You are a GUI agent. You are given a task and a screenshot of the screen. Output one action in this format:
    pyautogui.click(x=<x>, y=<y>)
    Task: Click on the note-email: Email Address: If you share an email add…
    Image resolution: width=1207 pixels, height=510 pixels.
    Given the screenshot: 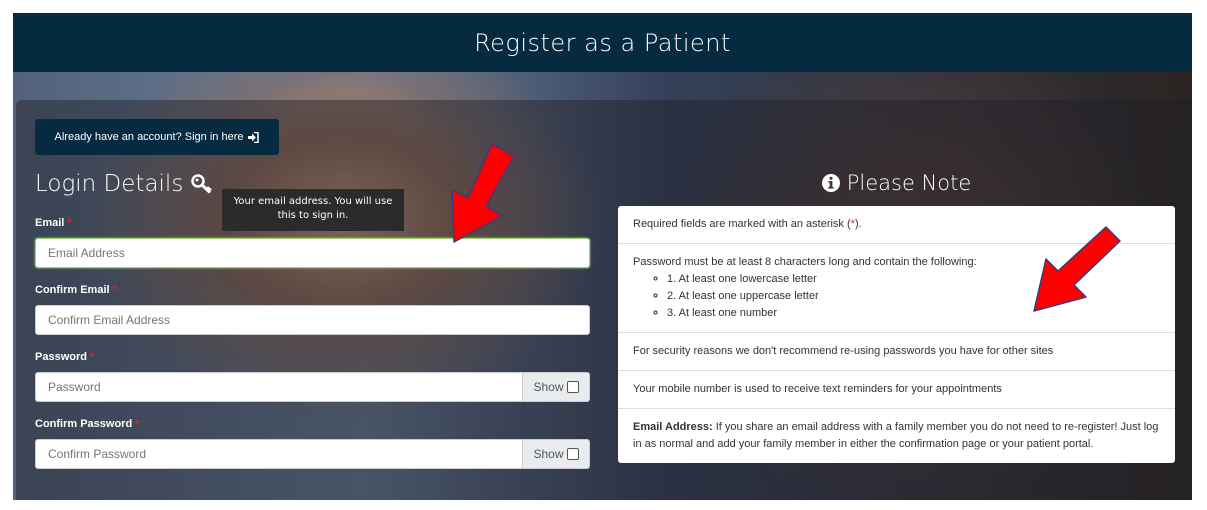 What is the action you would take?
    pyautogui.click(x=896, y=436)
    